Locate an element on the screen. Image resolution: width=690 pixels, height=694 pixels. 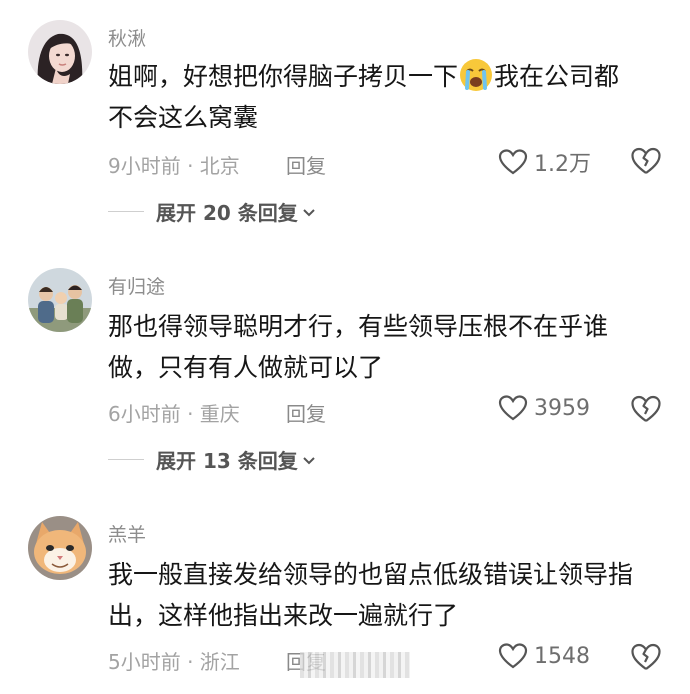
comment-meta: 6小时前 · 重庆 回复 is located at coordinates (217, 412).